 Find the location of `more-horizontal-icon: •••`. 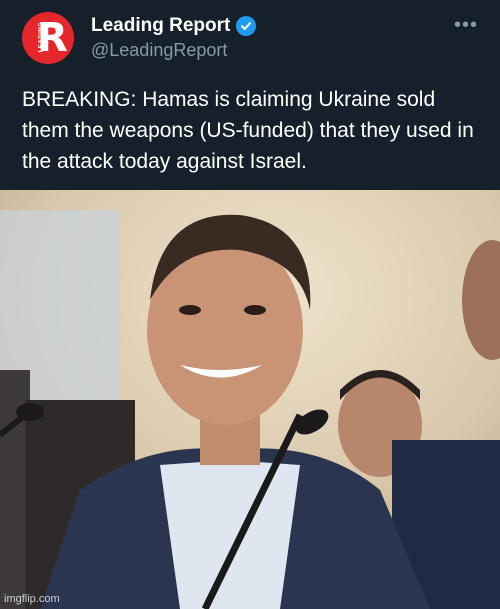

more-horizontal-icon: ••• is located at coordinates (466, 25).